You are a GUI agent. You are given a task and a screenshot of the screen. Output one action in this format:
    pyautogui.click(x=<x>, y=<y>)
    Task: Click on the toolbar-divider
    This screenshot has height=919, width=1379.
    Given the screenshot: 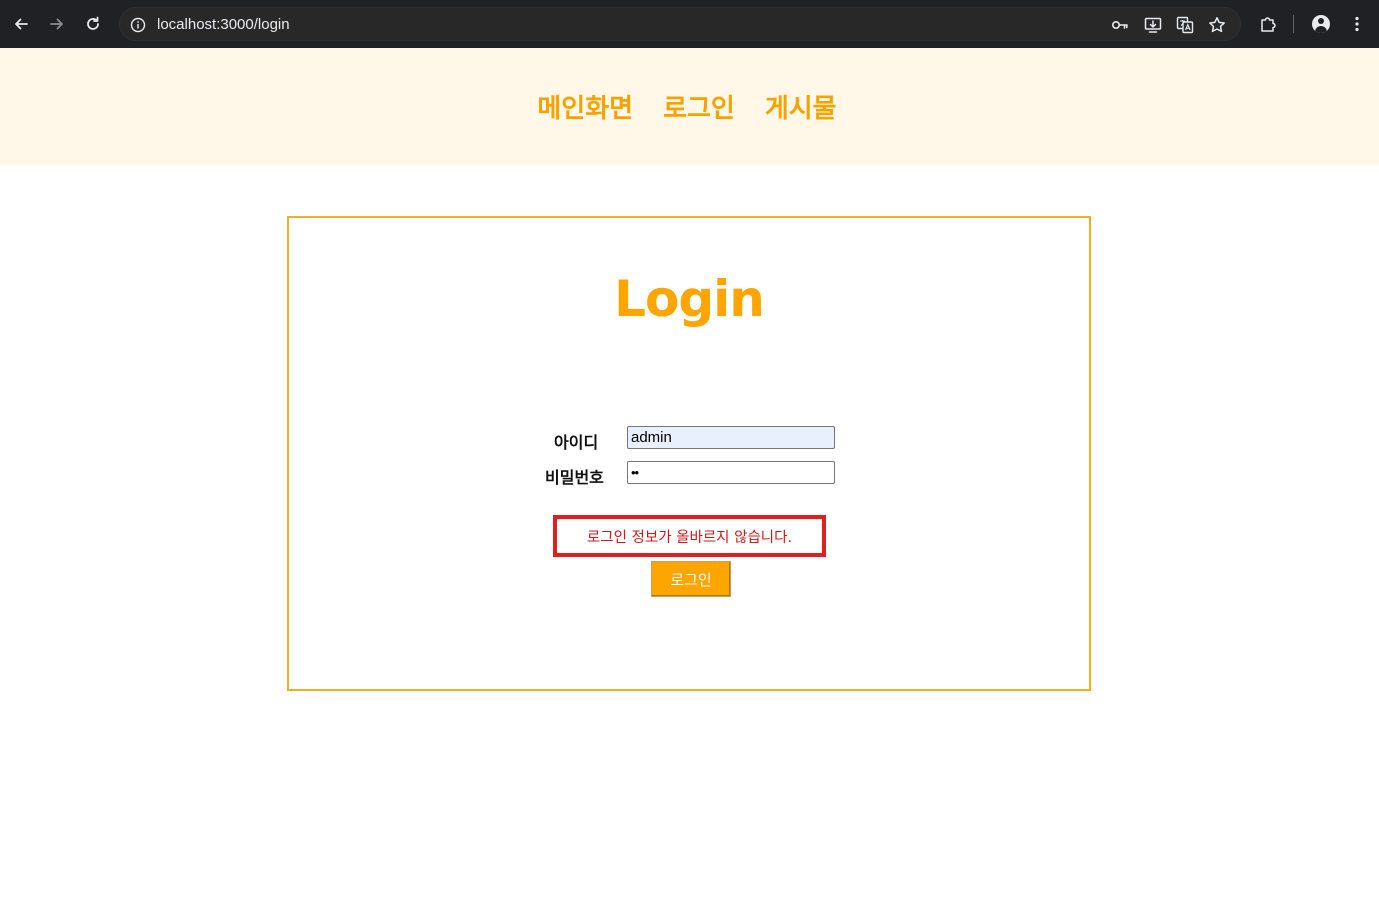 What is the action you would take?
    pyautogui.click(x=1293, y=24)
    